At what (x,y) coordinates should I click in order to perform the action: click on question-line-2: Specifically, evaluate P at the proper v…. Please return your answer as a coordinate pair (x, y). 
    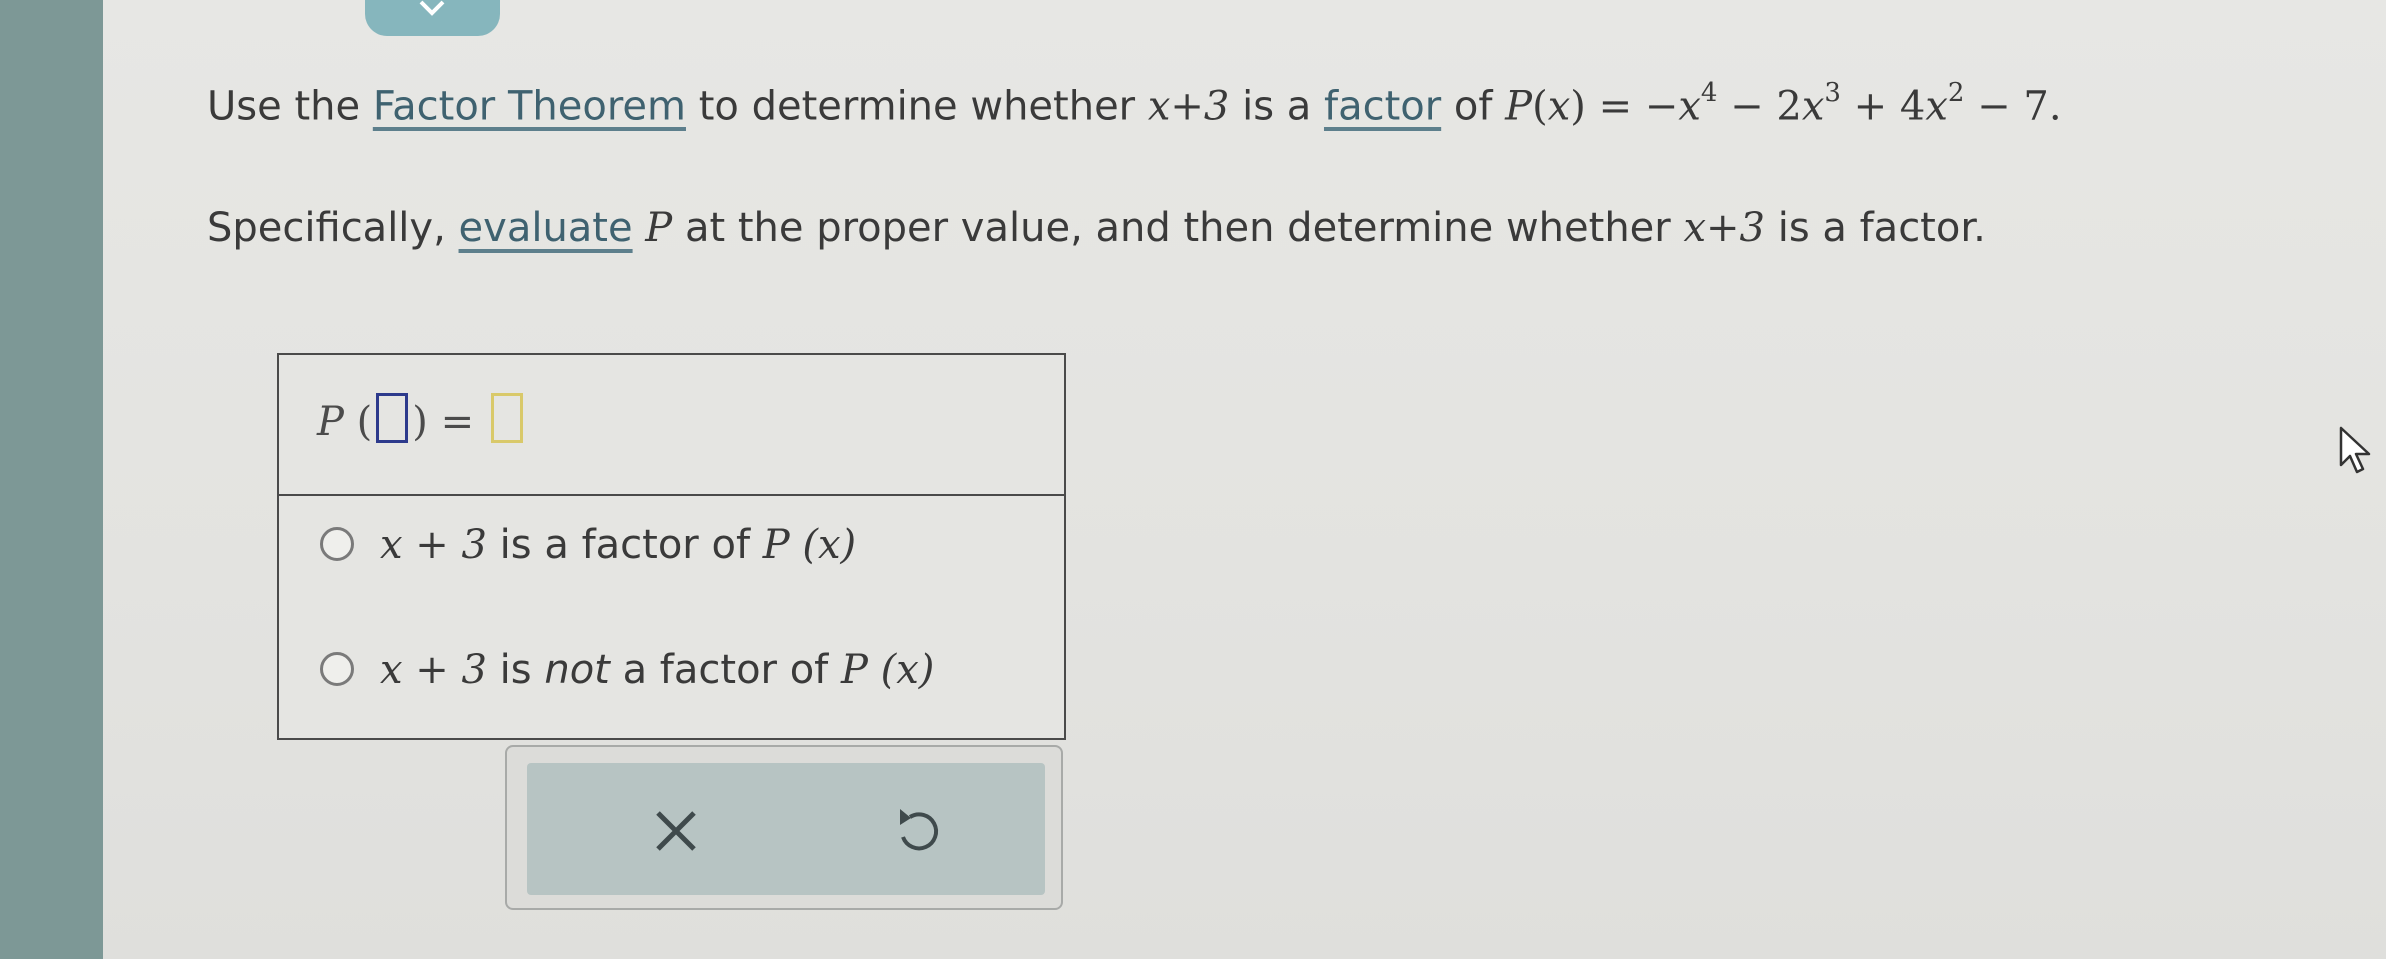
    Looking at the image, I should click on (1096, 228).